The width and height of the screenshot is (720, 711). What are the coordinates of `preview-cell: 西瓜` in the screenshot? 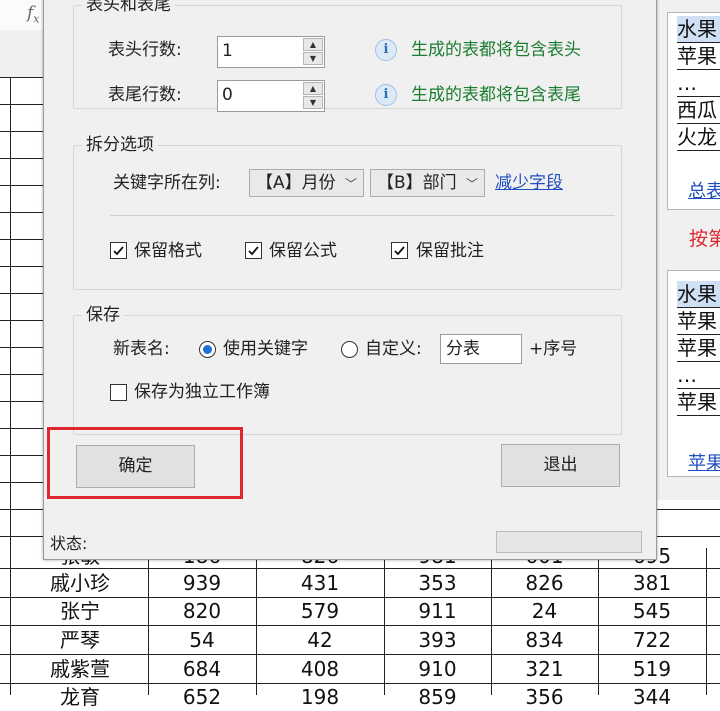 It's located at (698, 110).